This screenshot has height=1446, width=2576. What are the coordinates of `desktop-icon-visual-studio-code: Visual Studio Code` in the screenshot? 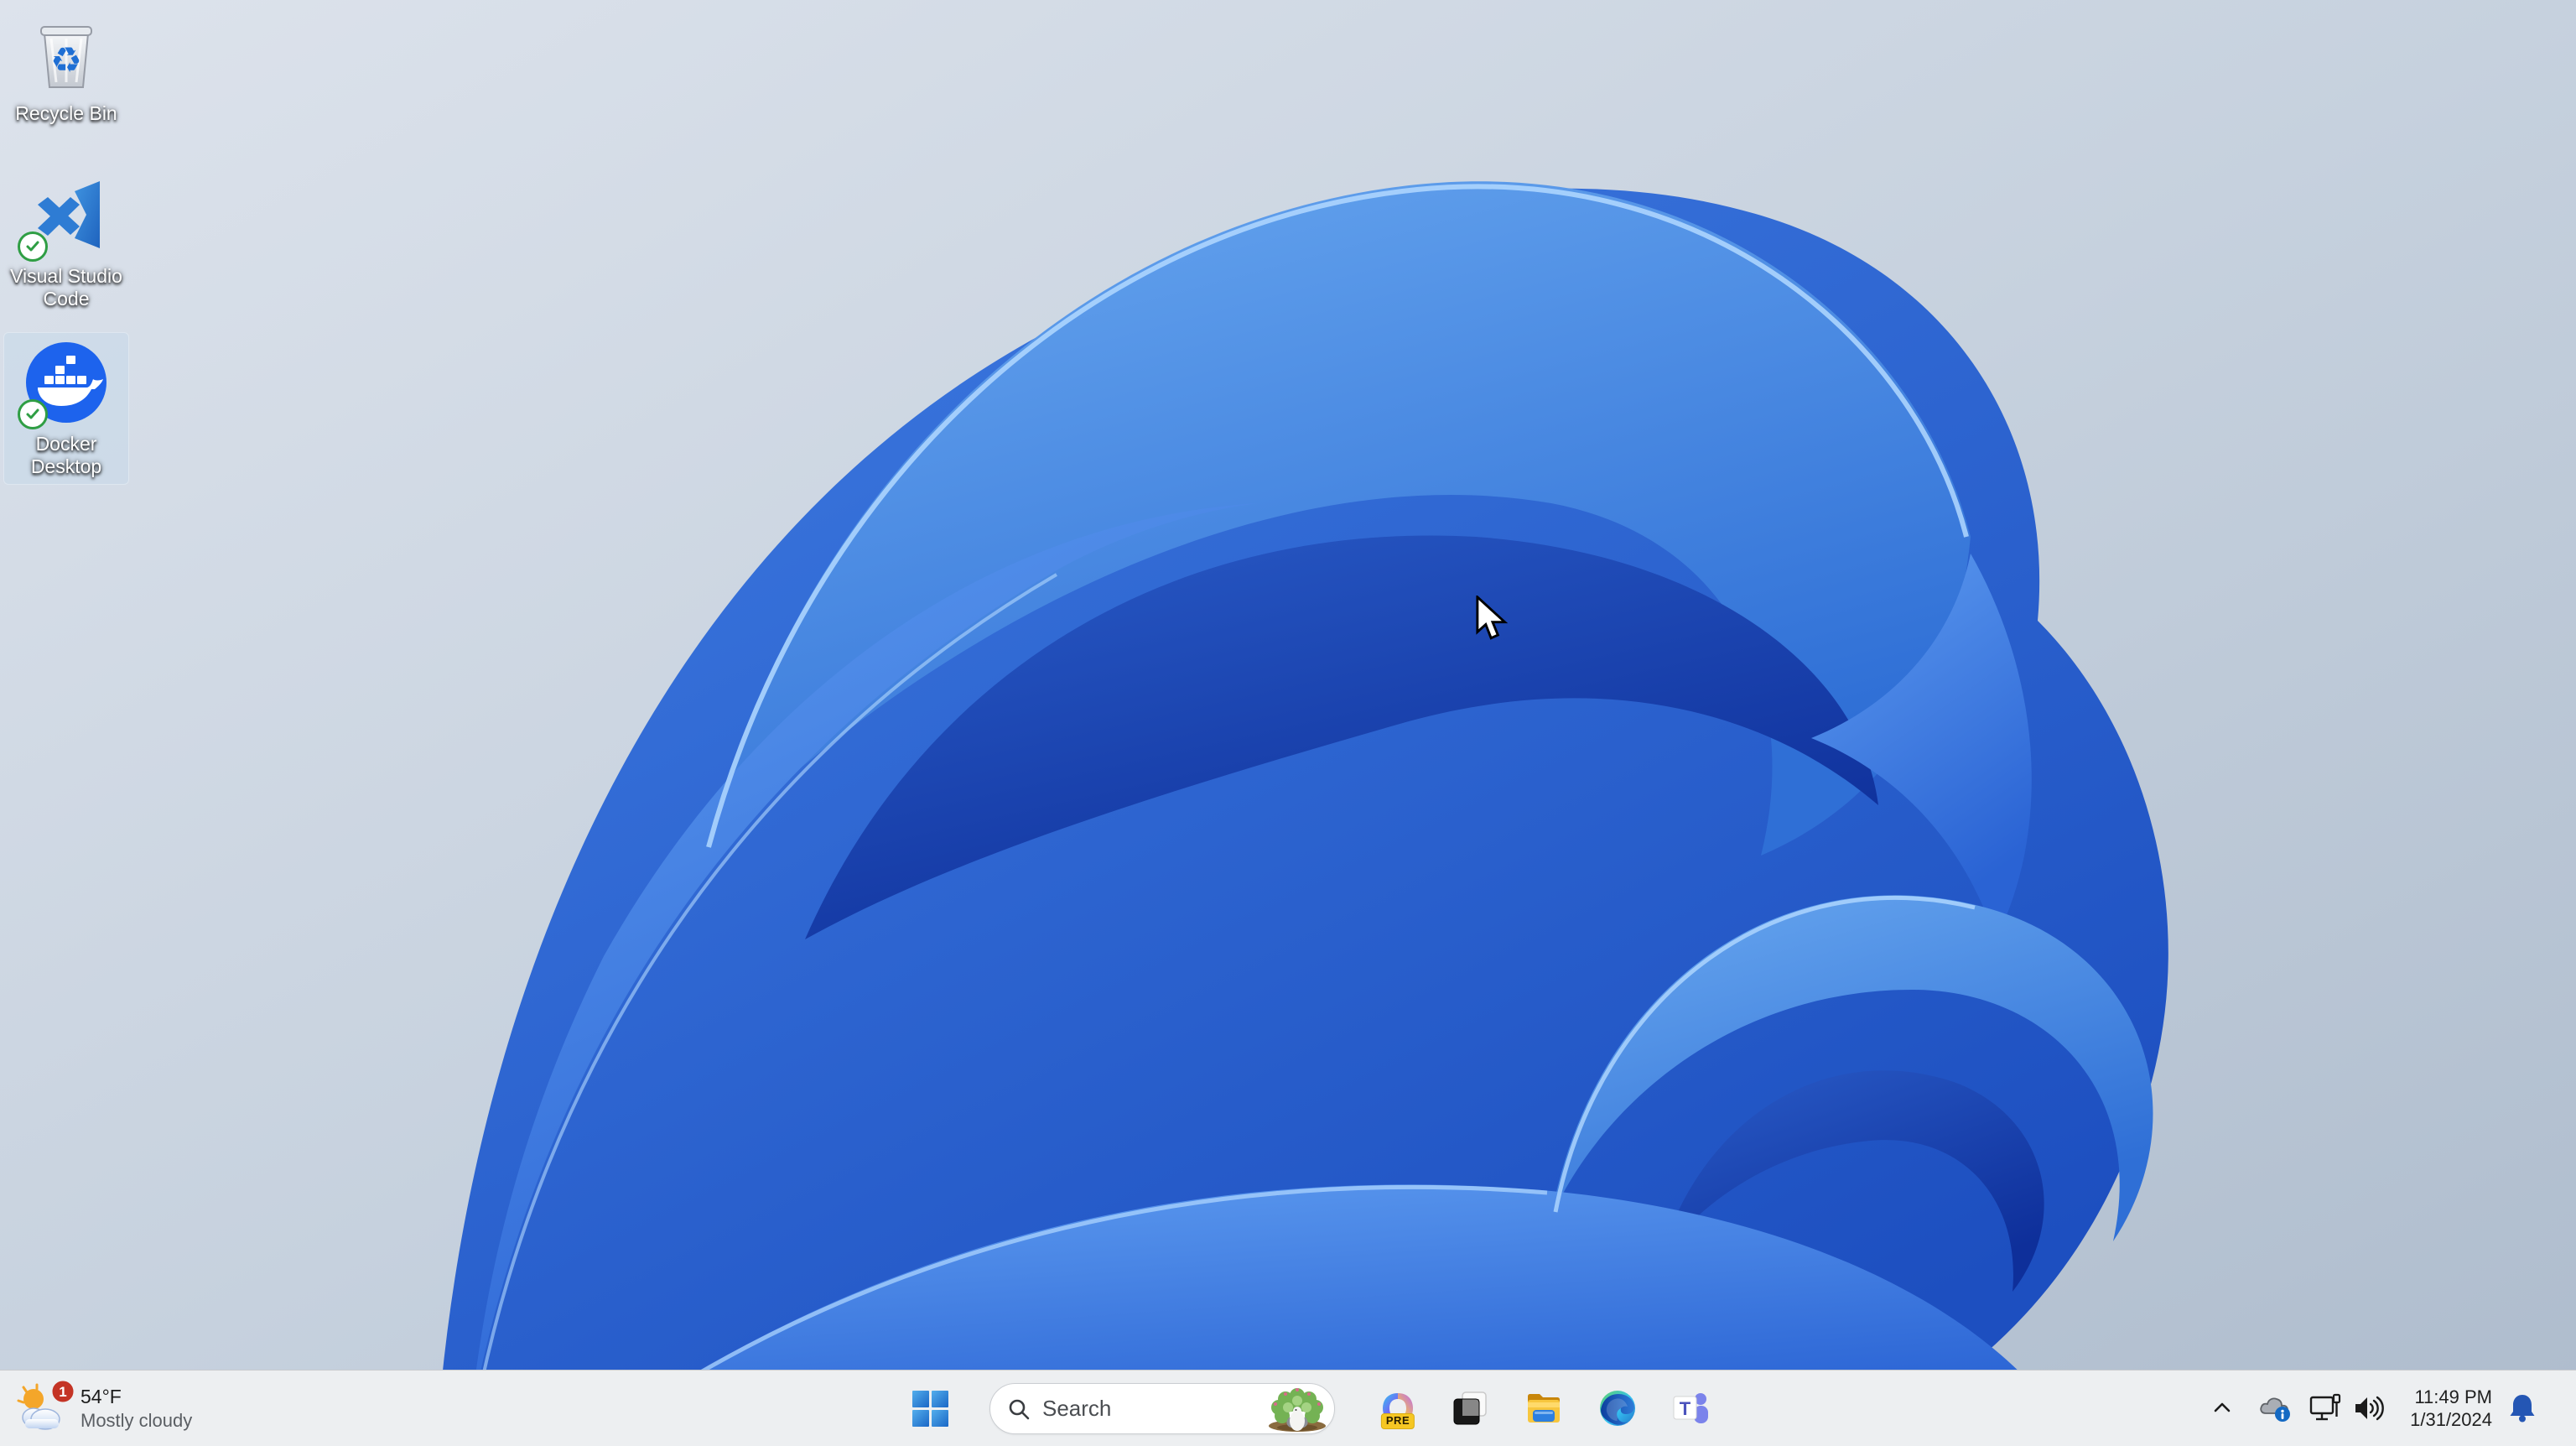 It's located at (66, 241).